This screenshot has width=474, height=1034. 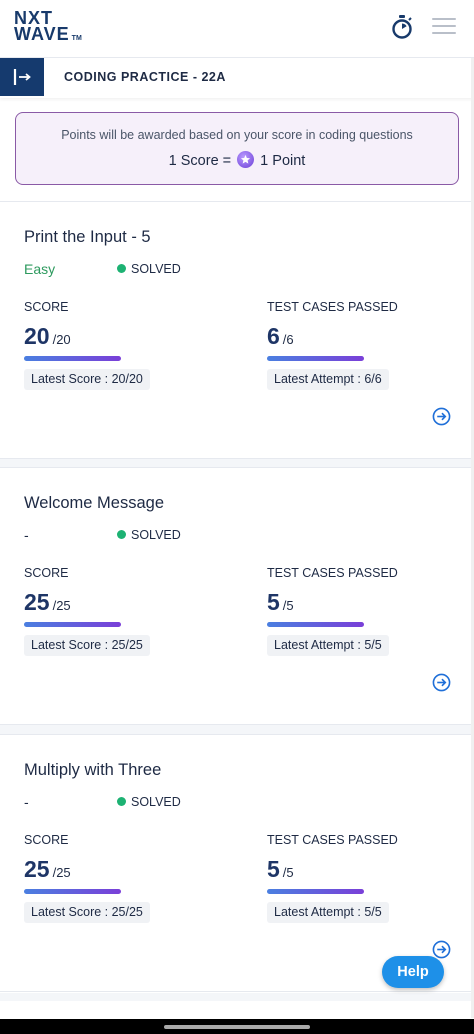 What do you see at coordinates (145, 77) in the screenshot?
I see `page-title: CODING PRACTICE - 22A` at bounding box center [145, 77].